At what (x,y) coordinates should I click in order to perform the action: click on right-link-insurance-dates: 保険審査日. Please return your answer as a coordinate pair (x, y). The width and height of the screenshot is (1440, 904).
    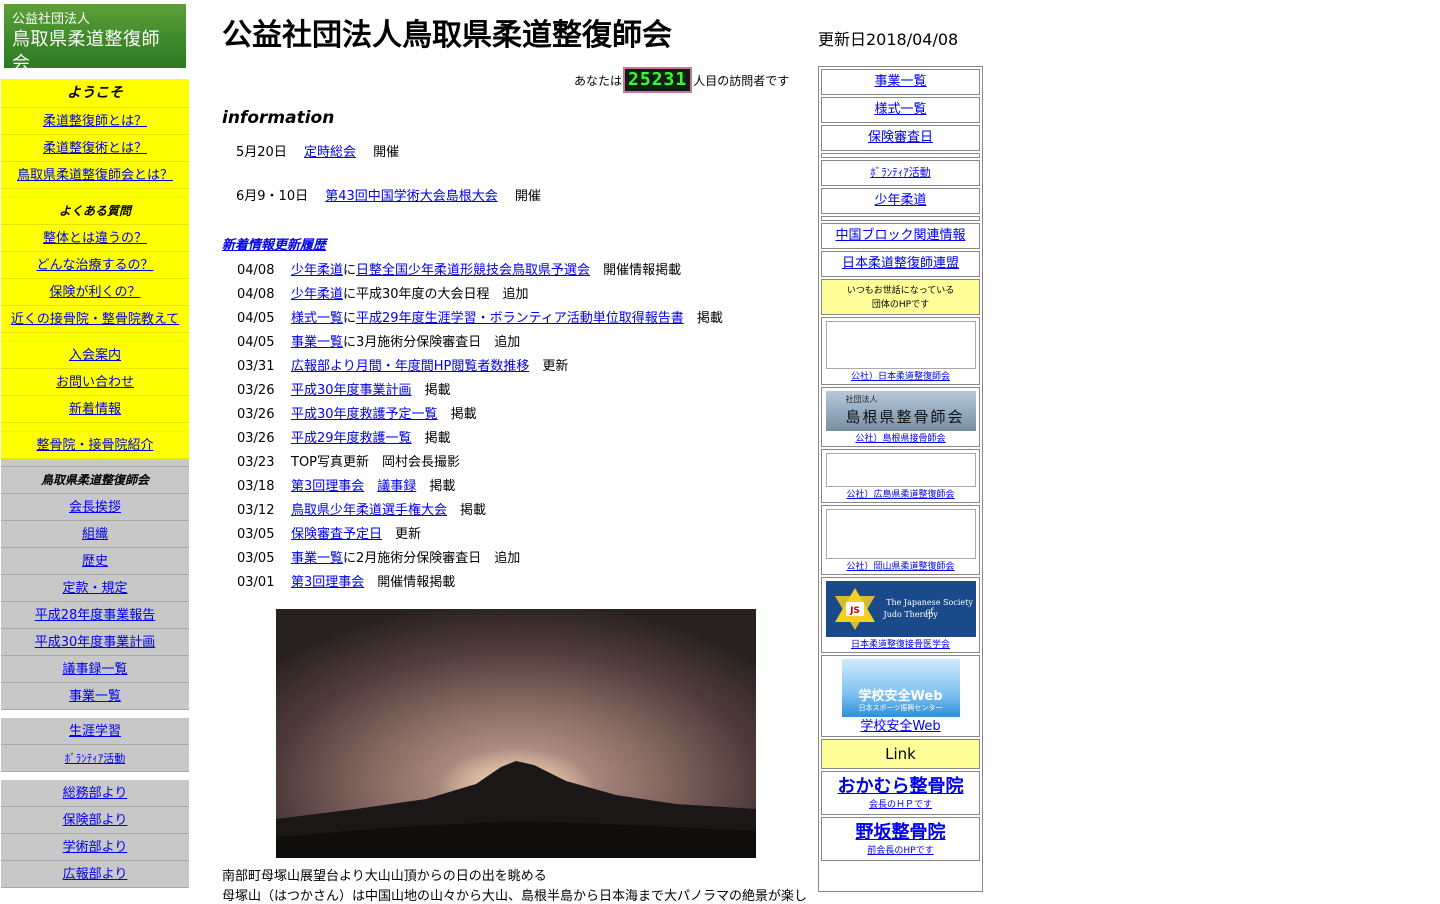
    Looking at the image, I should click on (900, 137).